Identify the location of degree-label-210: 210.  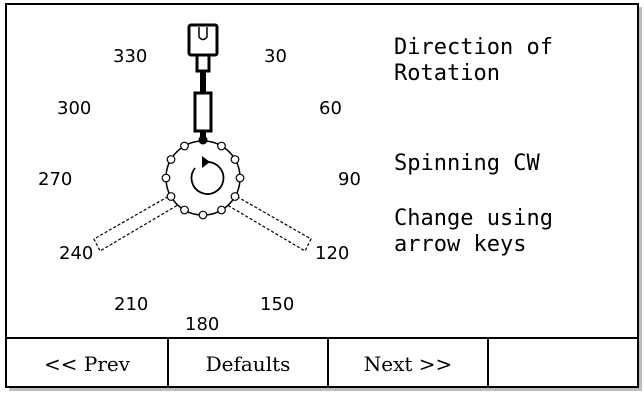
(131, 304).